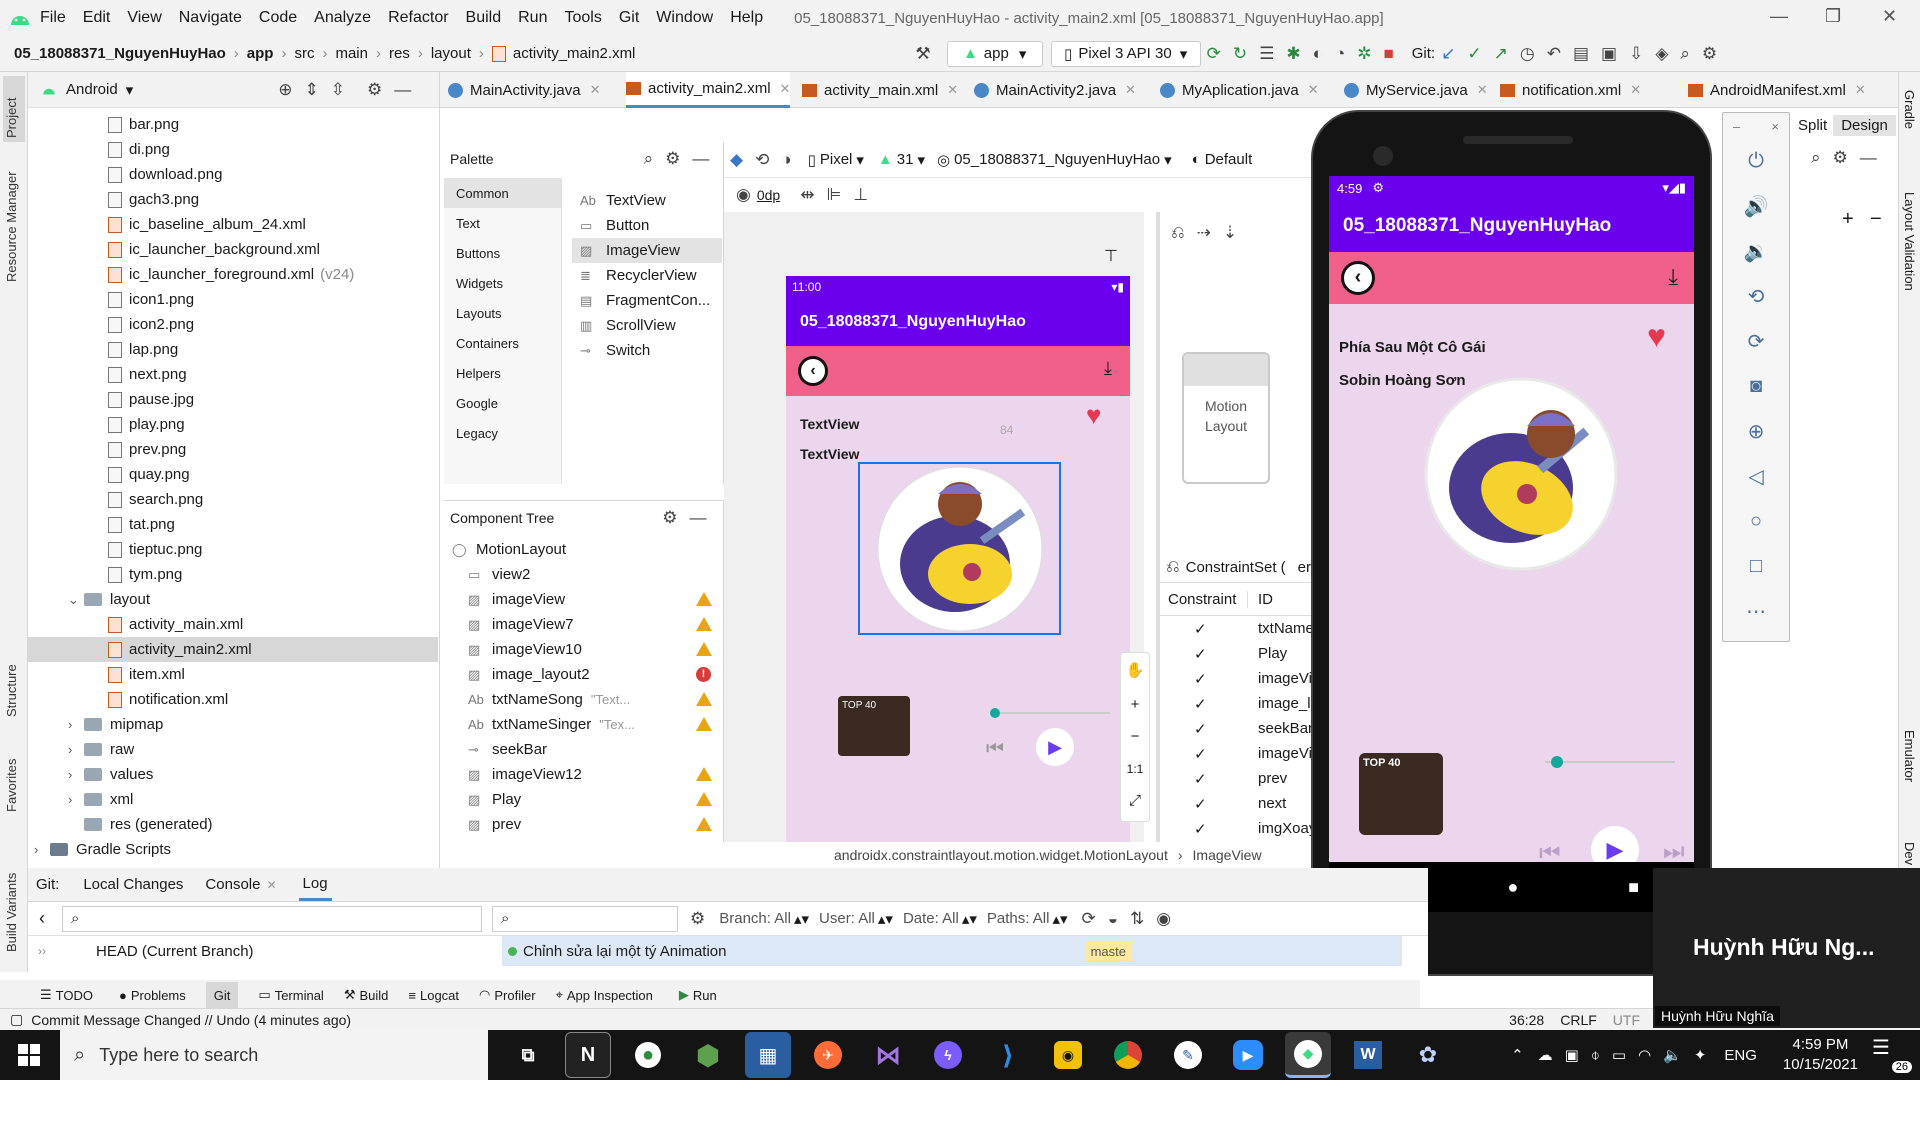 The width and height of the screenshot is (1920, 1148). I want to click on palette-category: Widgets, so click(502, 283).